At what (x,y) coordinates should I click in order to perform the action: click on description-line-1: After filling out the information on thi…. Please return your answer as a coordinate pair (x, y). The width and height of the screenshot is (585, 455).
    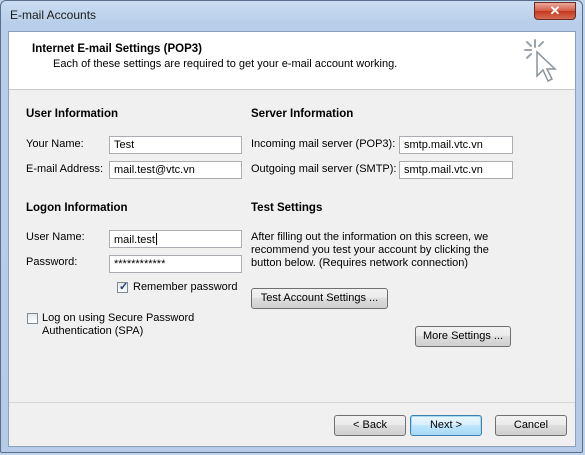
    Looking at the image, I should click on (370, 237).